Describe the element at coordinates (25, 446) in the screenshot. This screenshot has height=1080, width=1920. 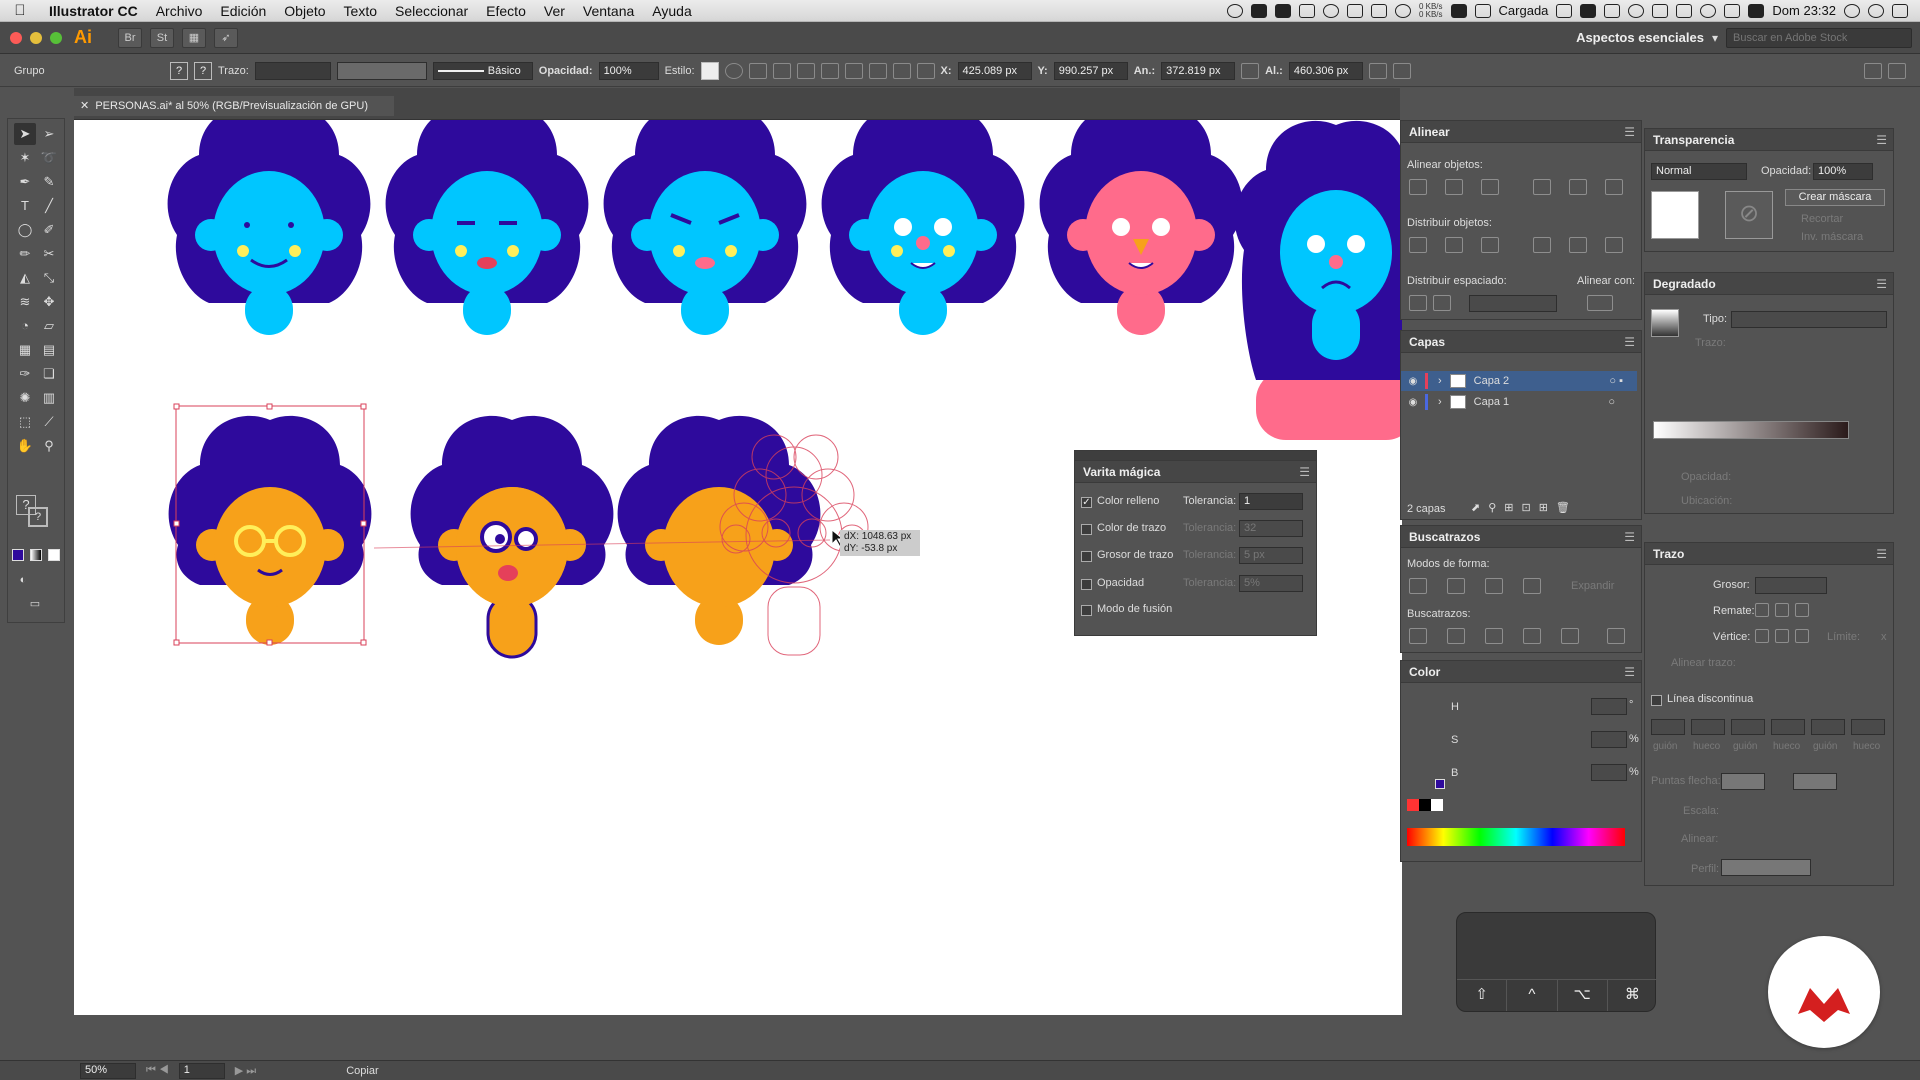
I see `hand-tool-icon: ✋` at that location.